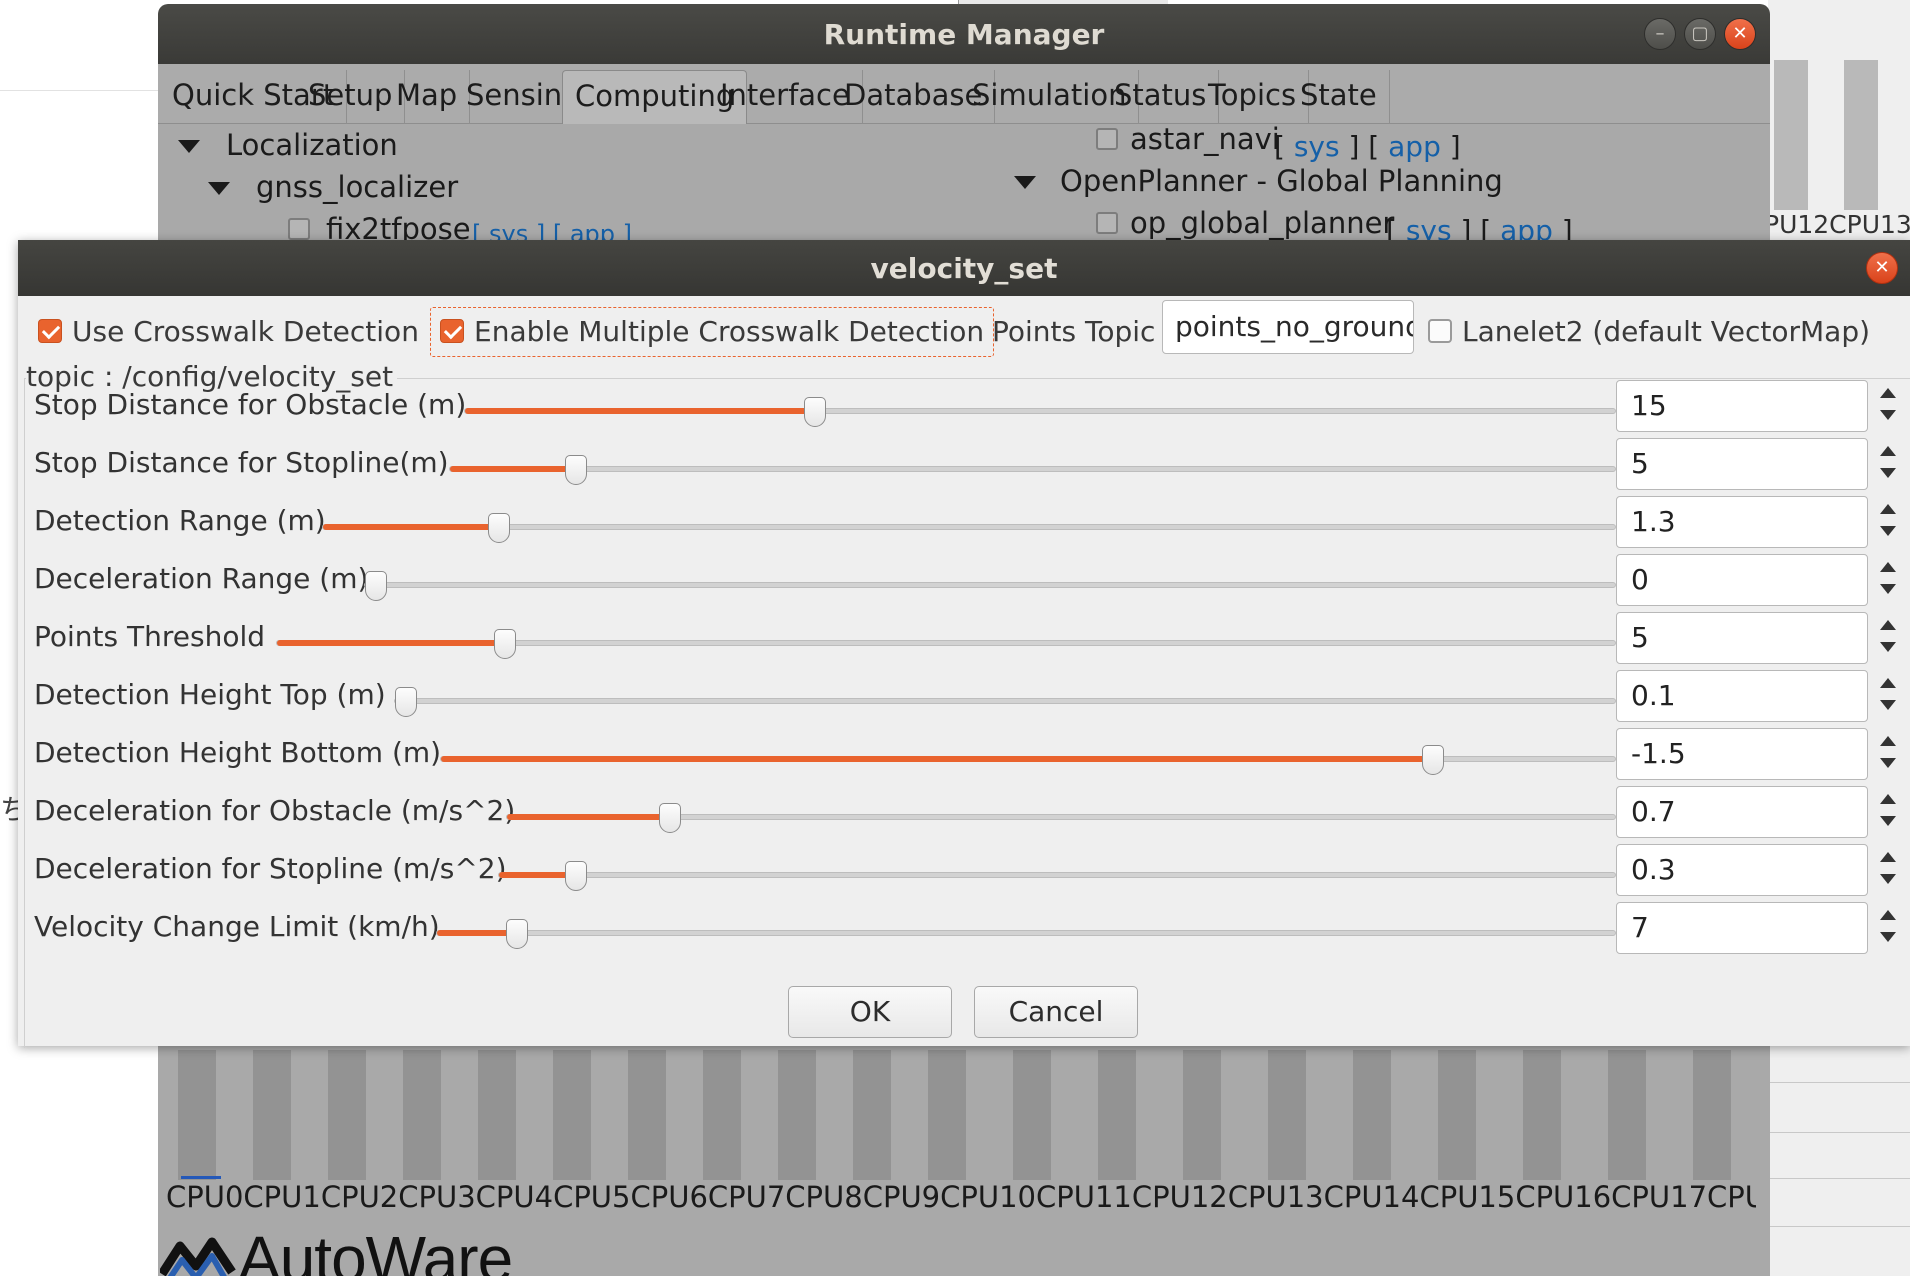  Describe the element at coordinates (1700, 34) in the screenshot. I see `maximize-icon: ▢` at that location.